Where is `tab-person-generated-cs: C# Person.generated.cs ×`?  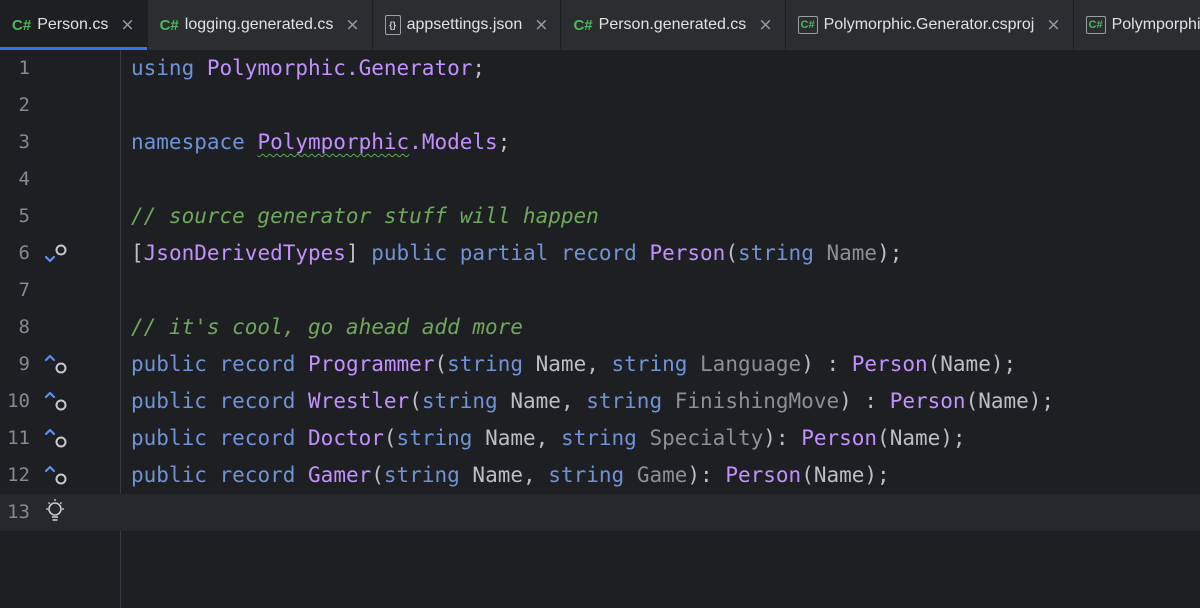 tab-person-generated-cs: C# Person.generated.cs × is located at coordinates (673, 25).